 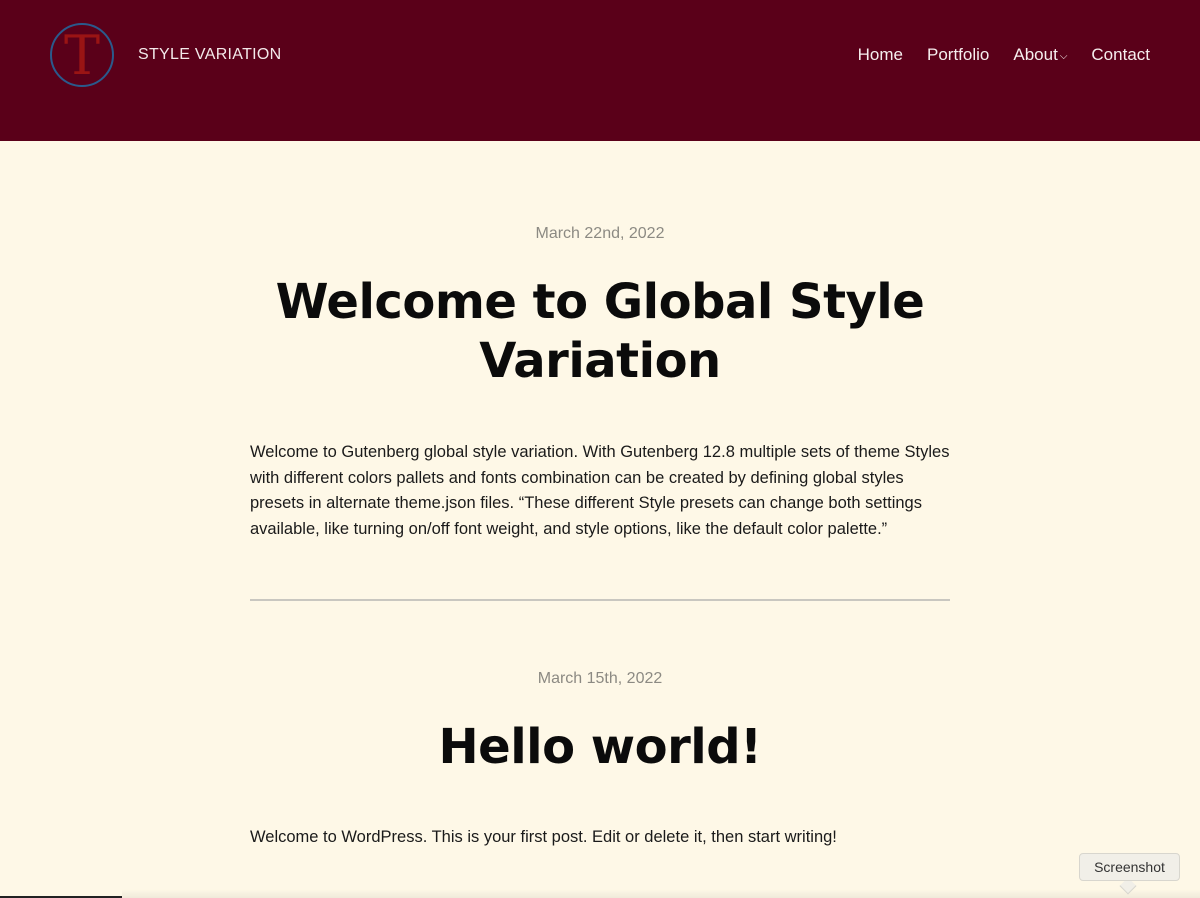 I want to click on post-date: March 22nd, 2022, so click(x=600, y=234).